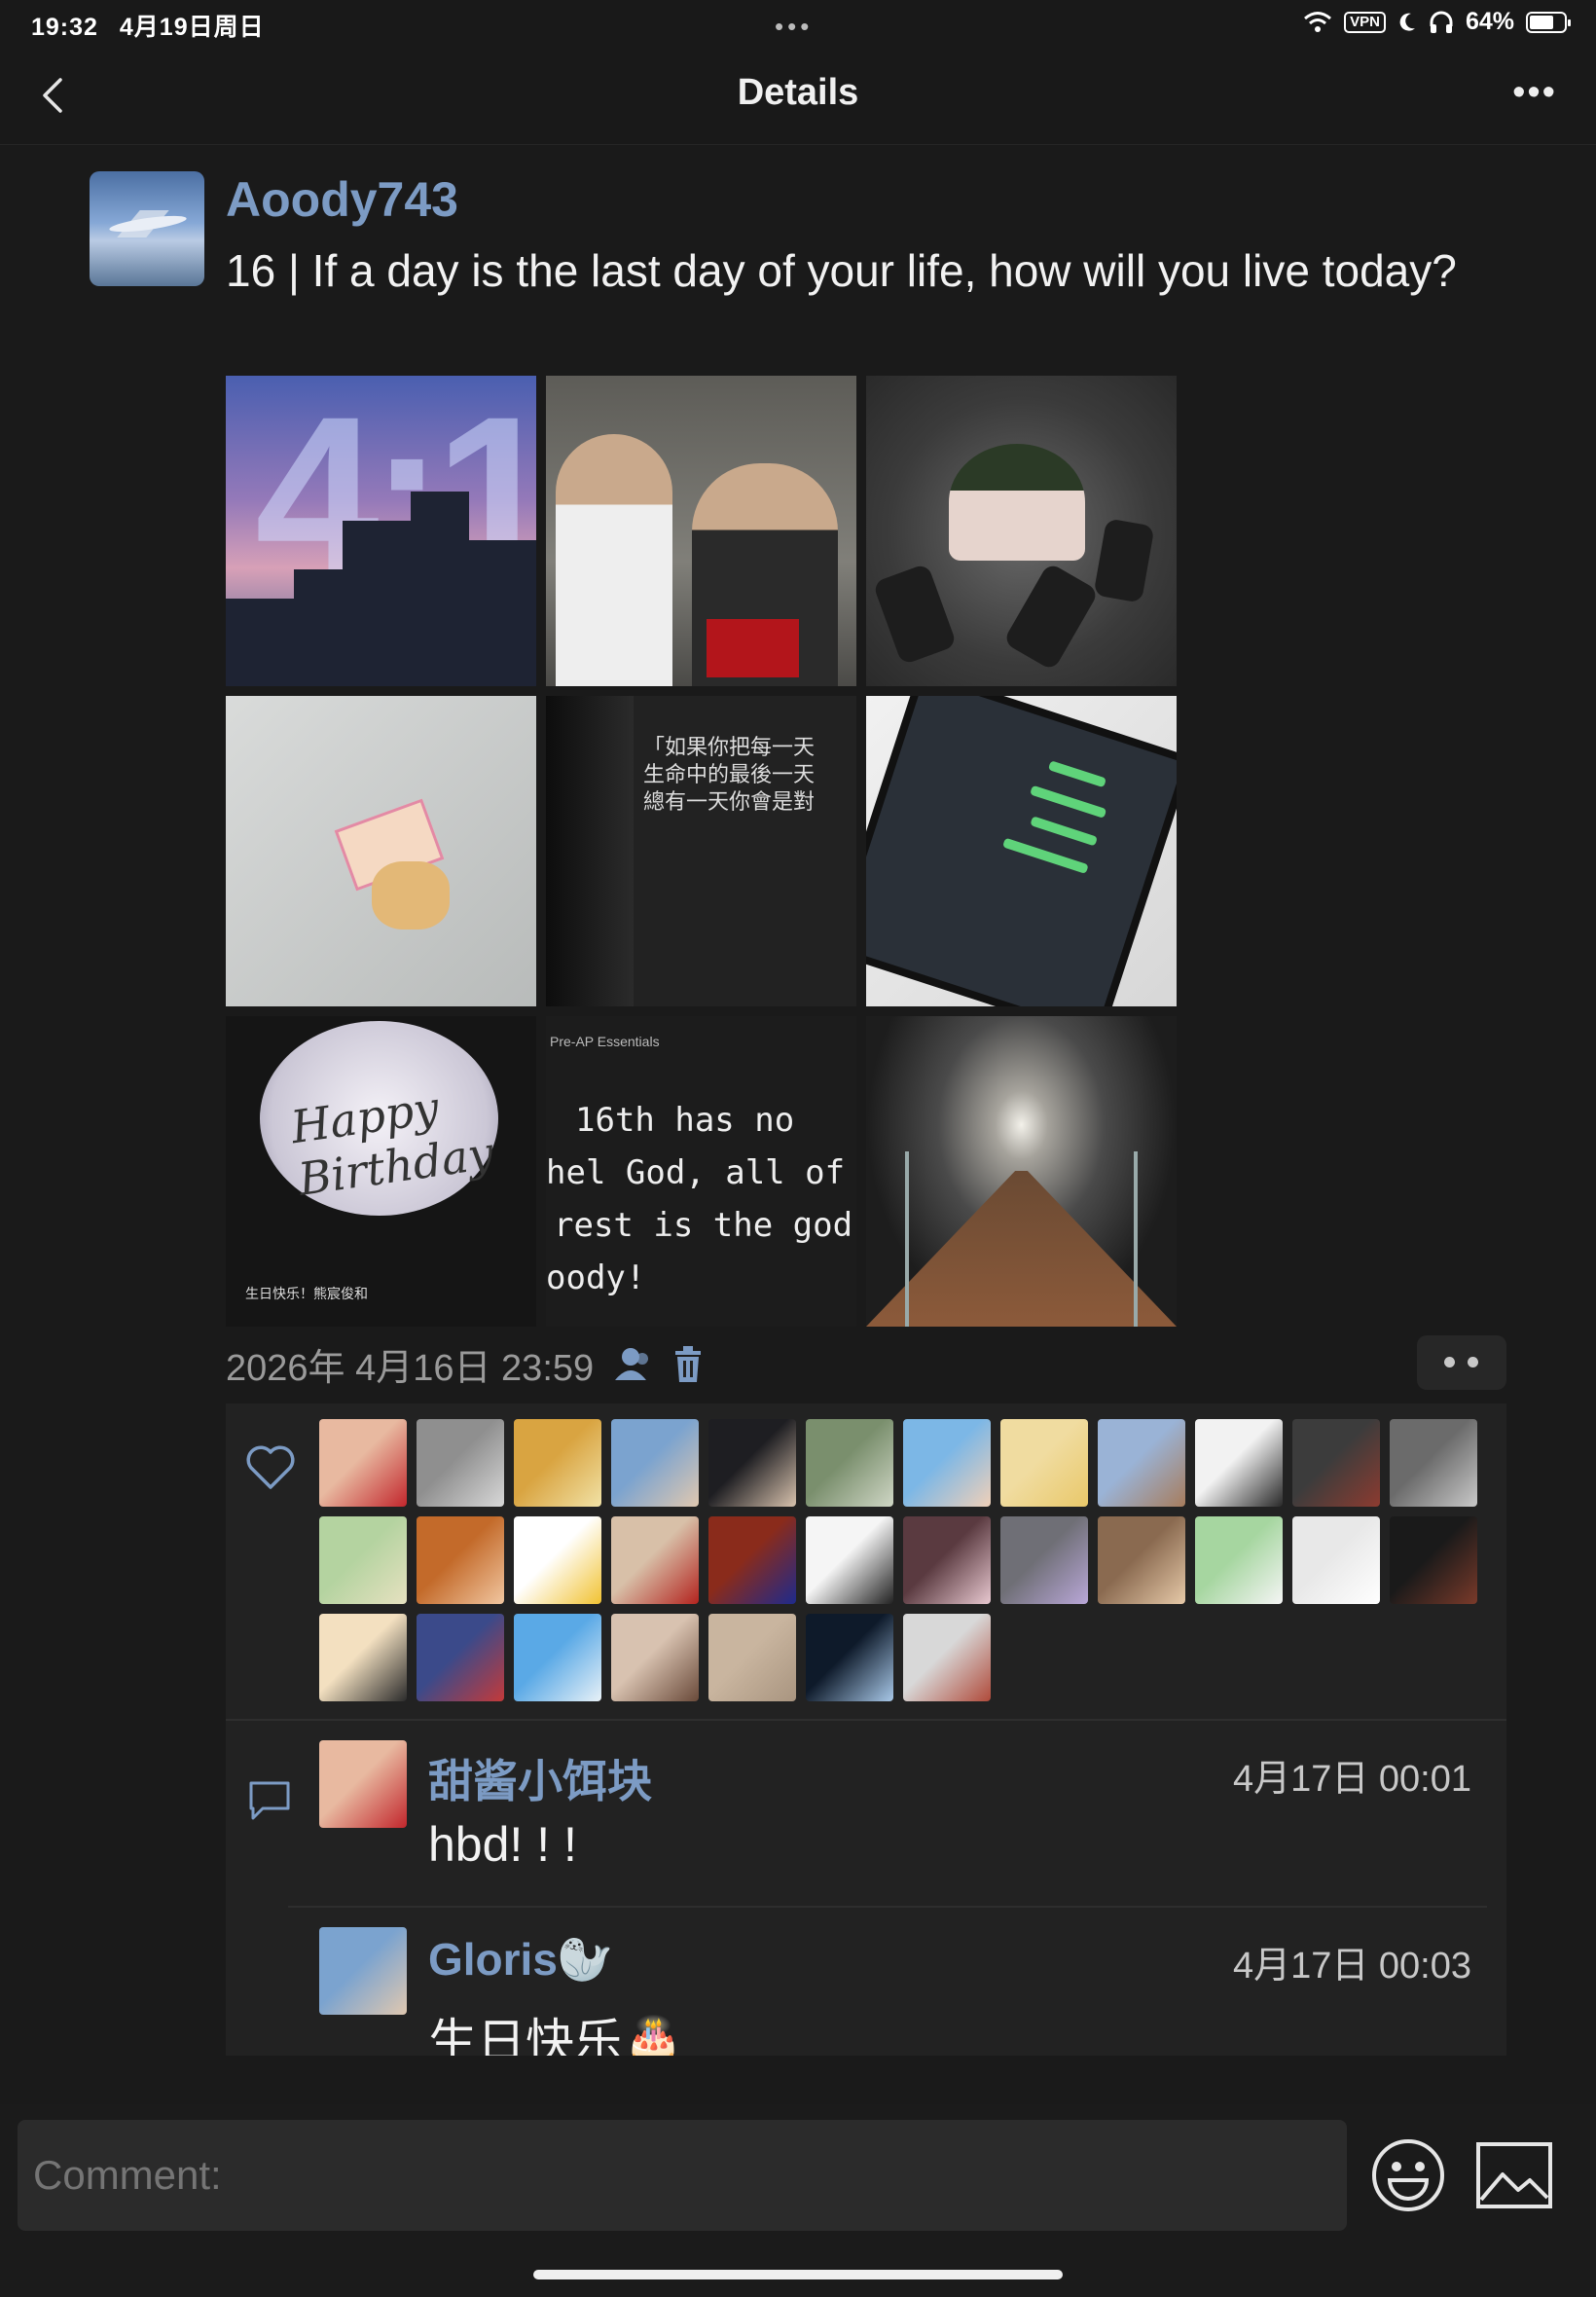 This screenshot has height=2297, width=1596. I want to click on more-options-icon: •••, so click(1534, 93).